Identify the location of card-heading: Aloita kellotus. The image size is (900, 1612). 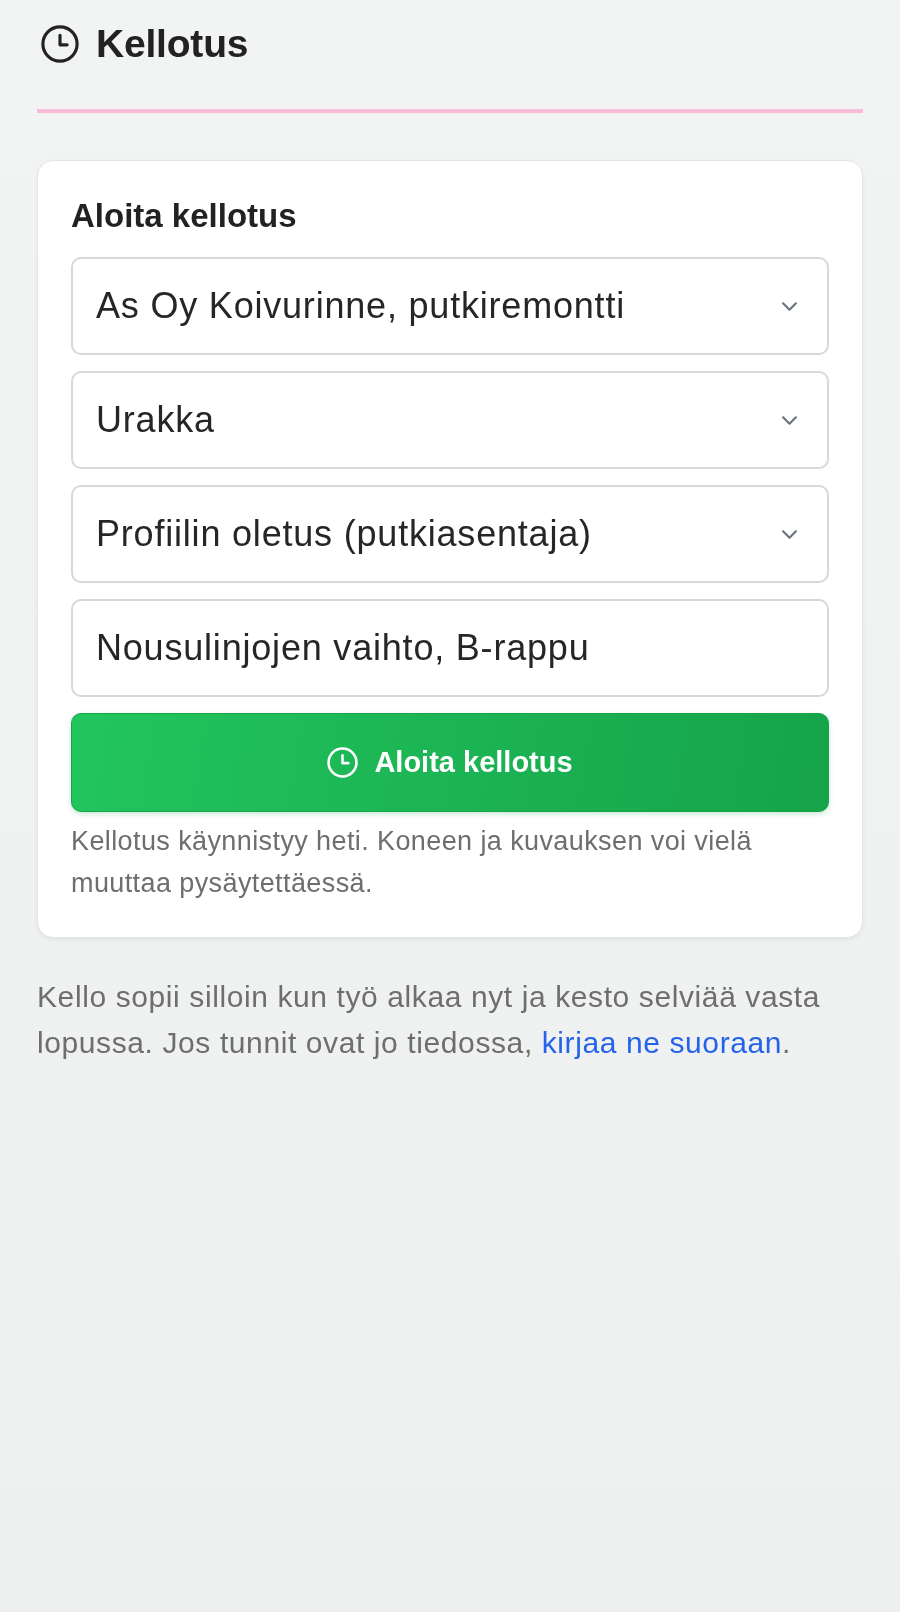
(184, 216).